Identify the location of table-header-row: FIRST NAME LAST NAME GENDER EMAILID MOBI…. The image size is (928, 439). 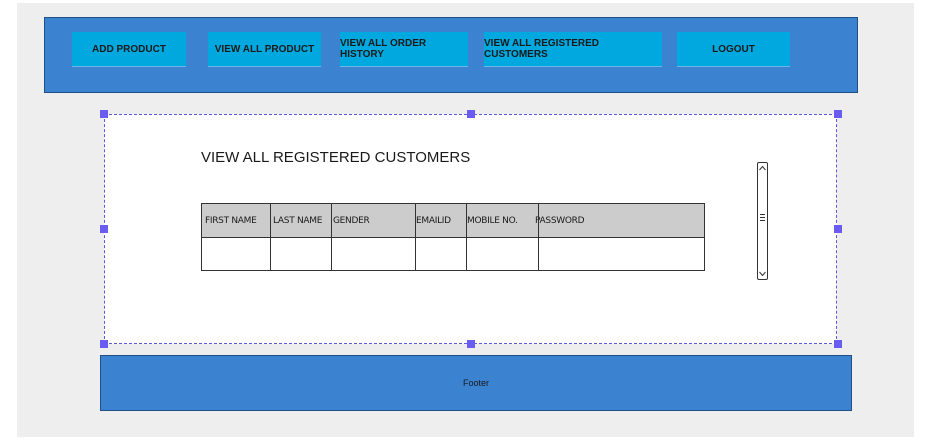
(453, 221).